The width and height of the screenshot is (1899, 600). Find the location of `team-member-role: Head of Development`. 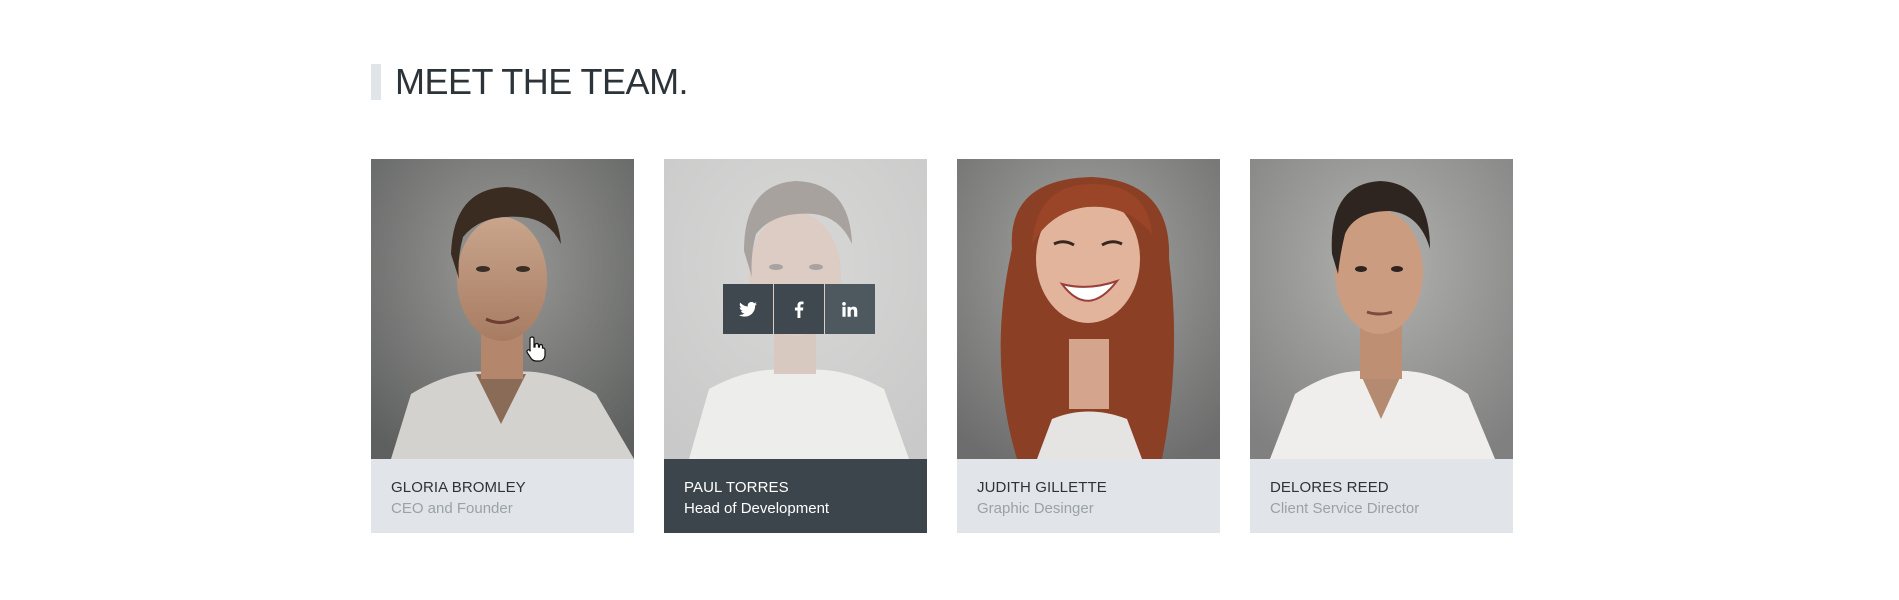

team-member-role: Head of Development is located at coordinates (757, 508).